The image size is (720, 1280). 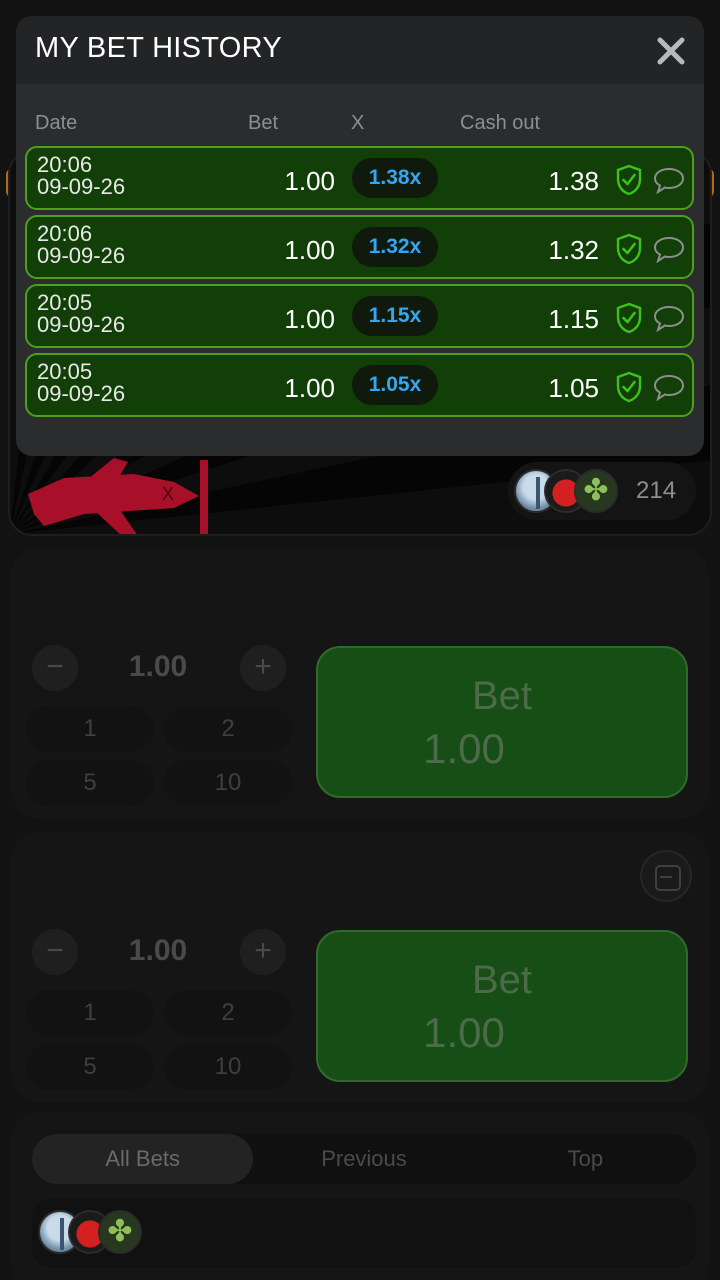 I want to click on modal-title: MY BET HISTORY, so click(x=159, y=48).